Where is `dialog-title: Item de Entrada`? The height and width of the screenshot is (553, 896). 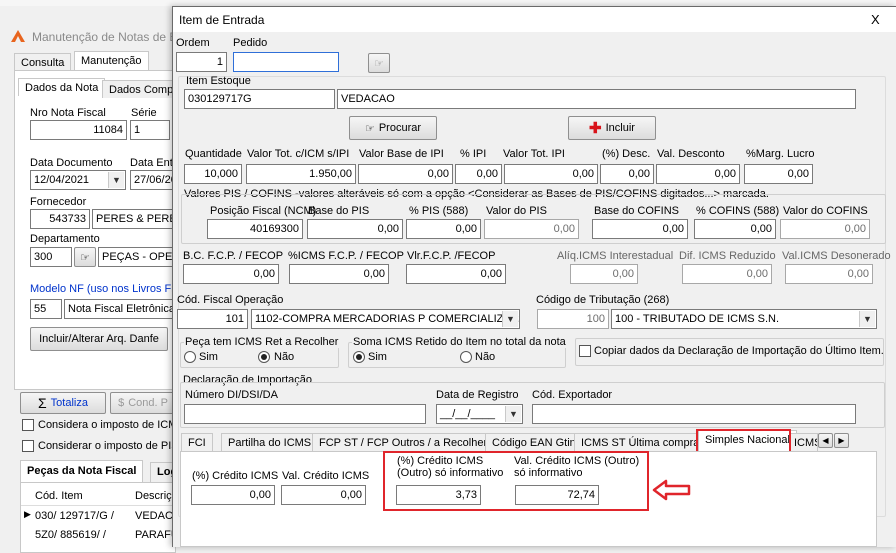
dialog-title: Item de Entrada is located at coordinates (222, 20).